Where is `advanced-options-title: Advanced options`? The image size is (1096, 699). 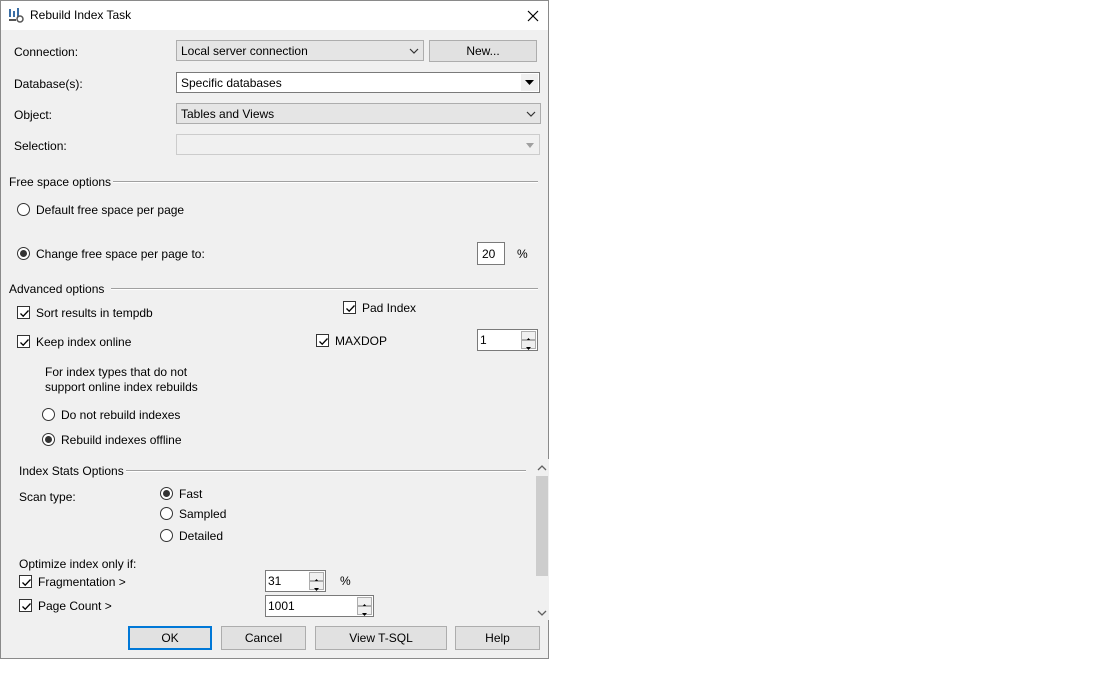
advanced-options-title: Advanced options is located at coordinates (57, 289).